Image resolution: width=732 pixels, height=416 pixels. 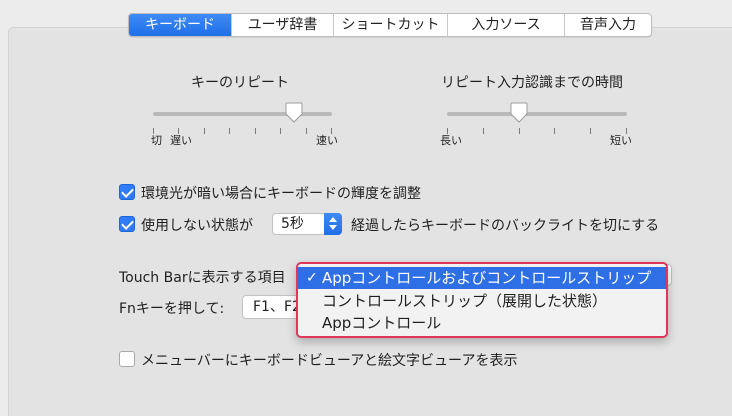 I want to click on repeat-delay-slider, so click(x=537, y=123).